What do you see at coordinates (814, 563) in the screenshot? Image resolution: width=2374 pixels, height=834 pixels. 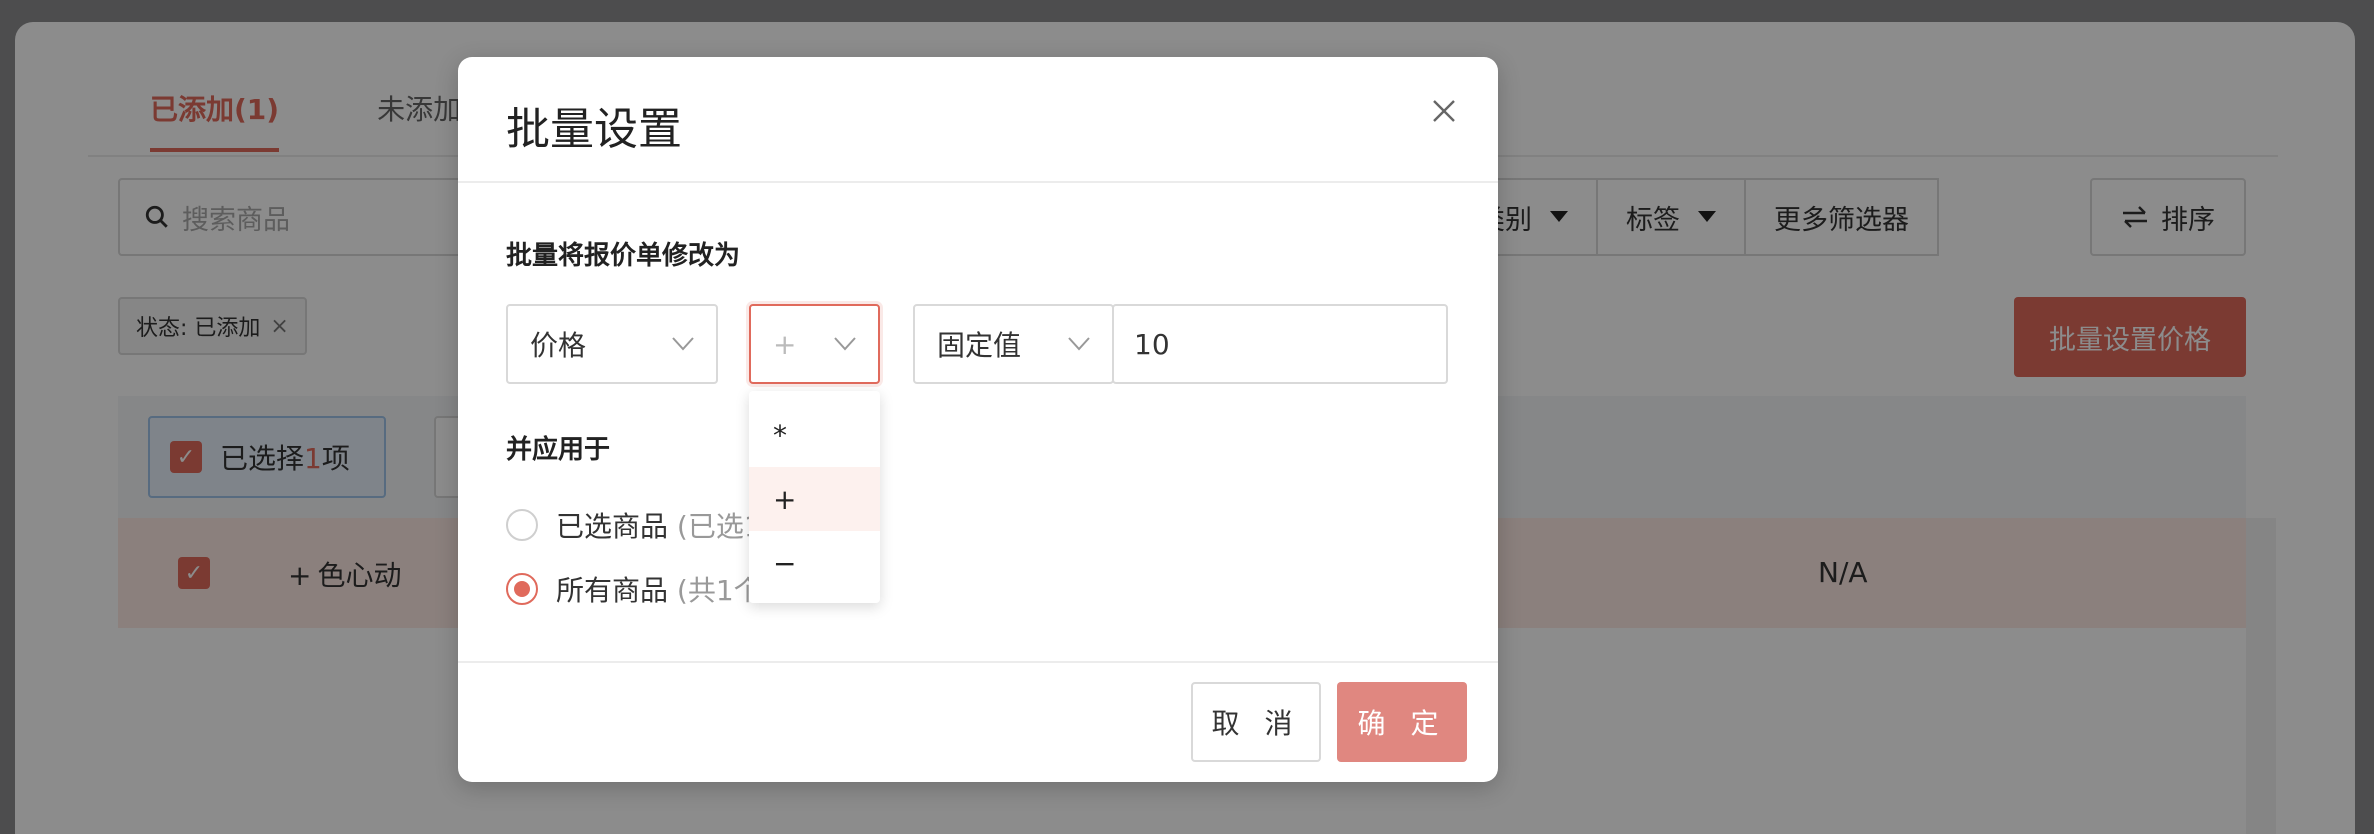 I see `dropdown-option-minus: −` at bounding box center [814, 563].